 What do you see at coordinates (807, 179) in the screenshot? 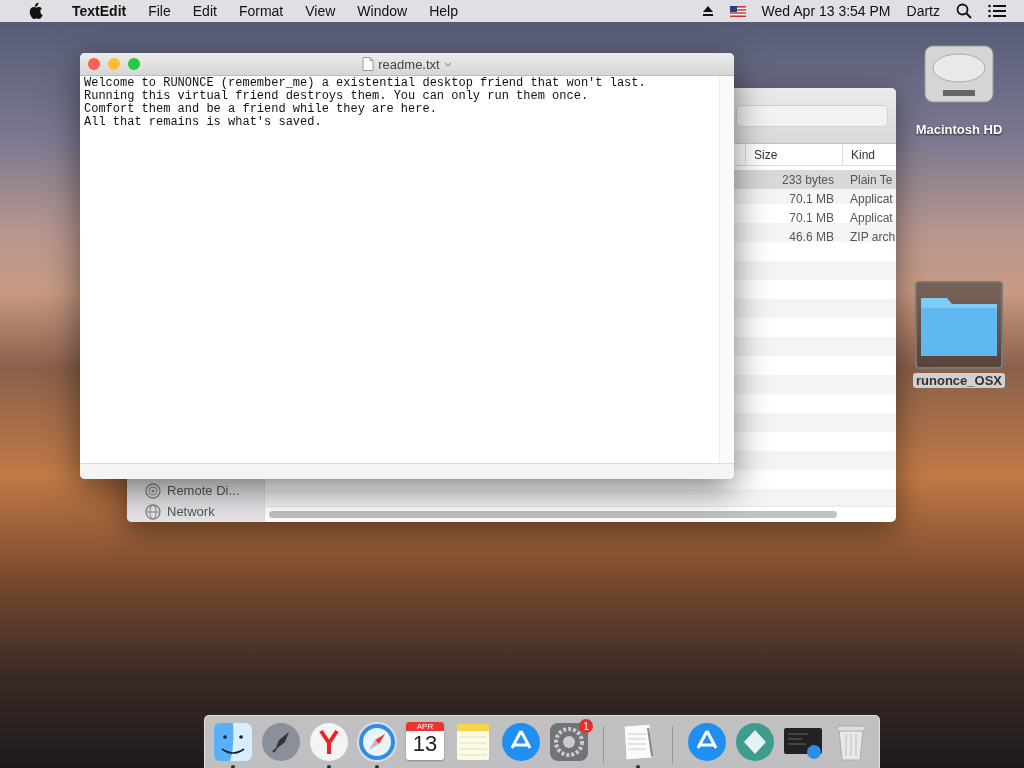
I see `size-cell-text: 233 bytes` at bounding box center [807, 179].